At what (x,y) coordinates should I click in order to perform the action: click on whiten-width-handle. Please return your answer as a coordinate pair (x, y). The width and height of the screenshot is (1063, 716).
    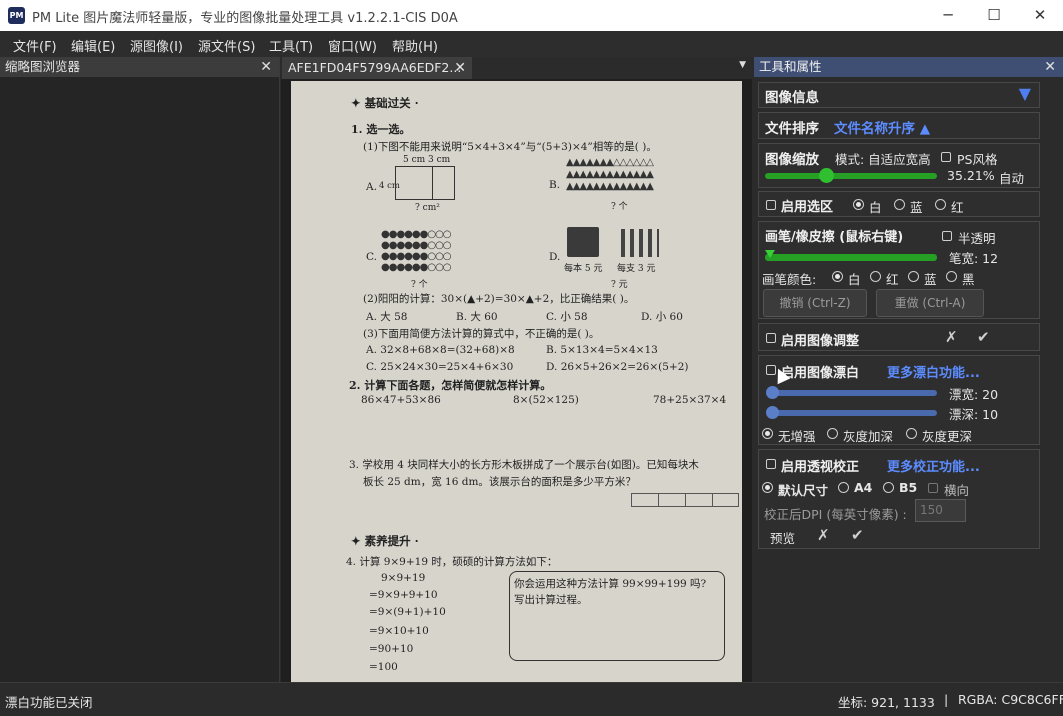
    Looking at the image, I should click on (772, 392).